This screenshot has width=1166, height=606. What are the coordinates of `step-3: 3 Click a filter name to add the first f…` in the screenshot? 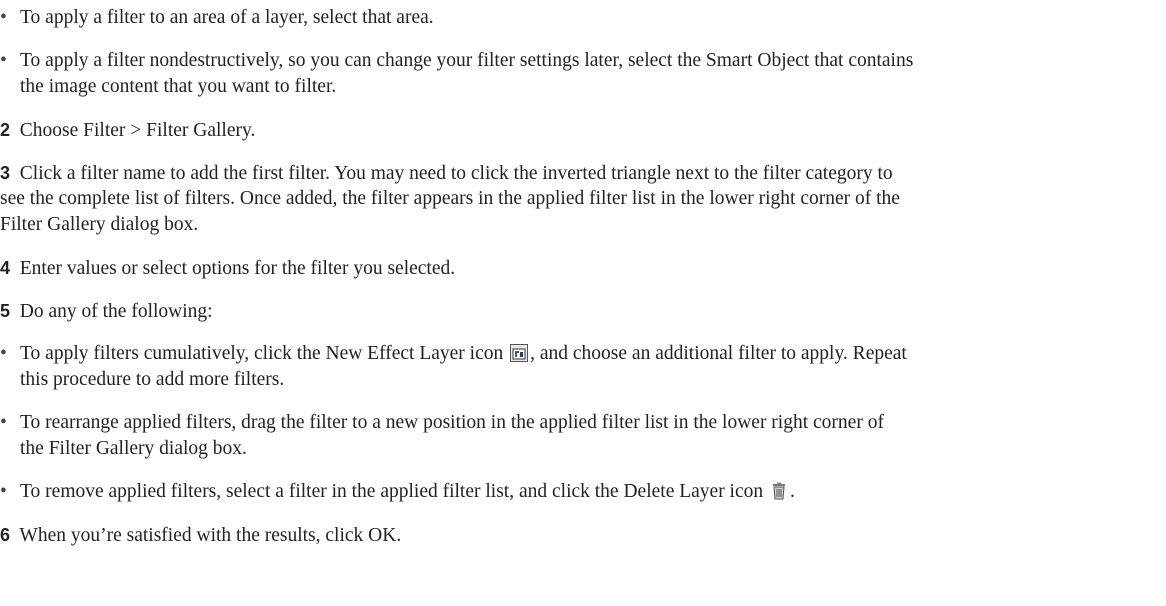 It's located at (446, 173).